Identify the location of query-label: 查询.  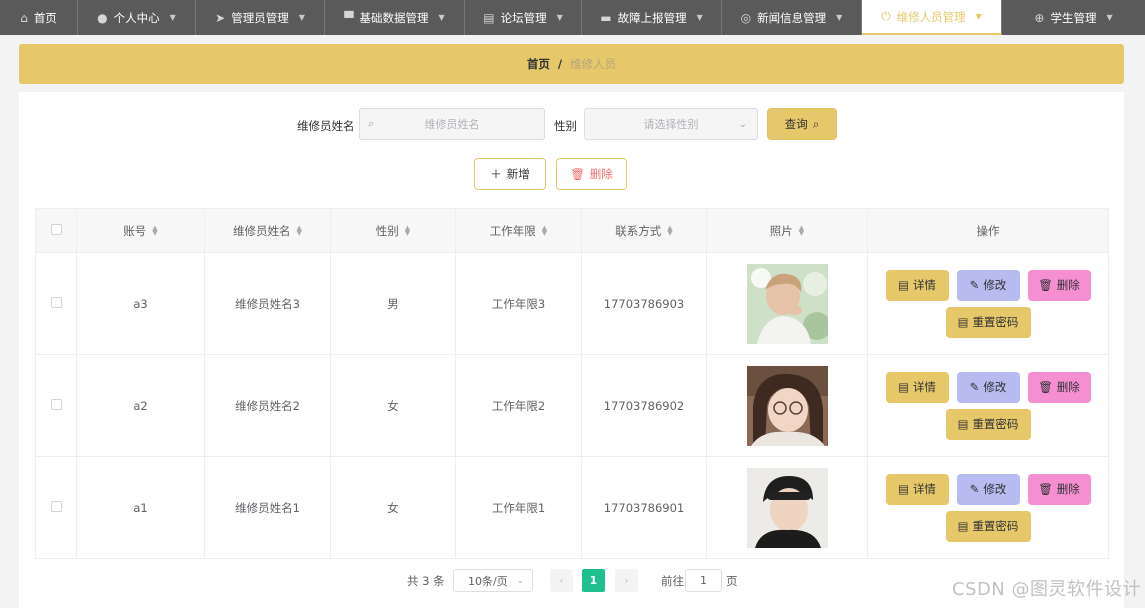
(796, 124).